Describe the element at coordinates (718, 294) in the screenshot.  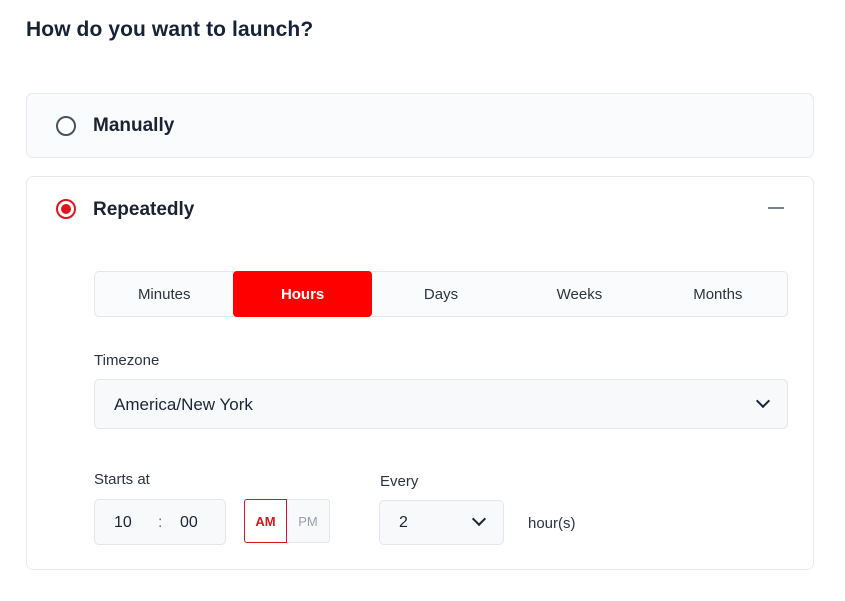
I see `tab-months: Months` at that location.